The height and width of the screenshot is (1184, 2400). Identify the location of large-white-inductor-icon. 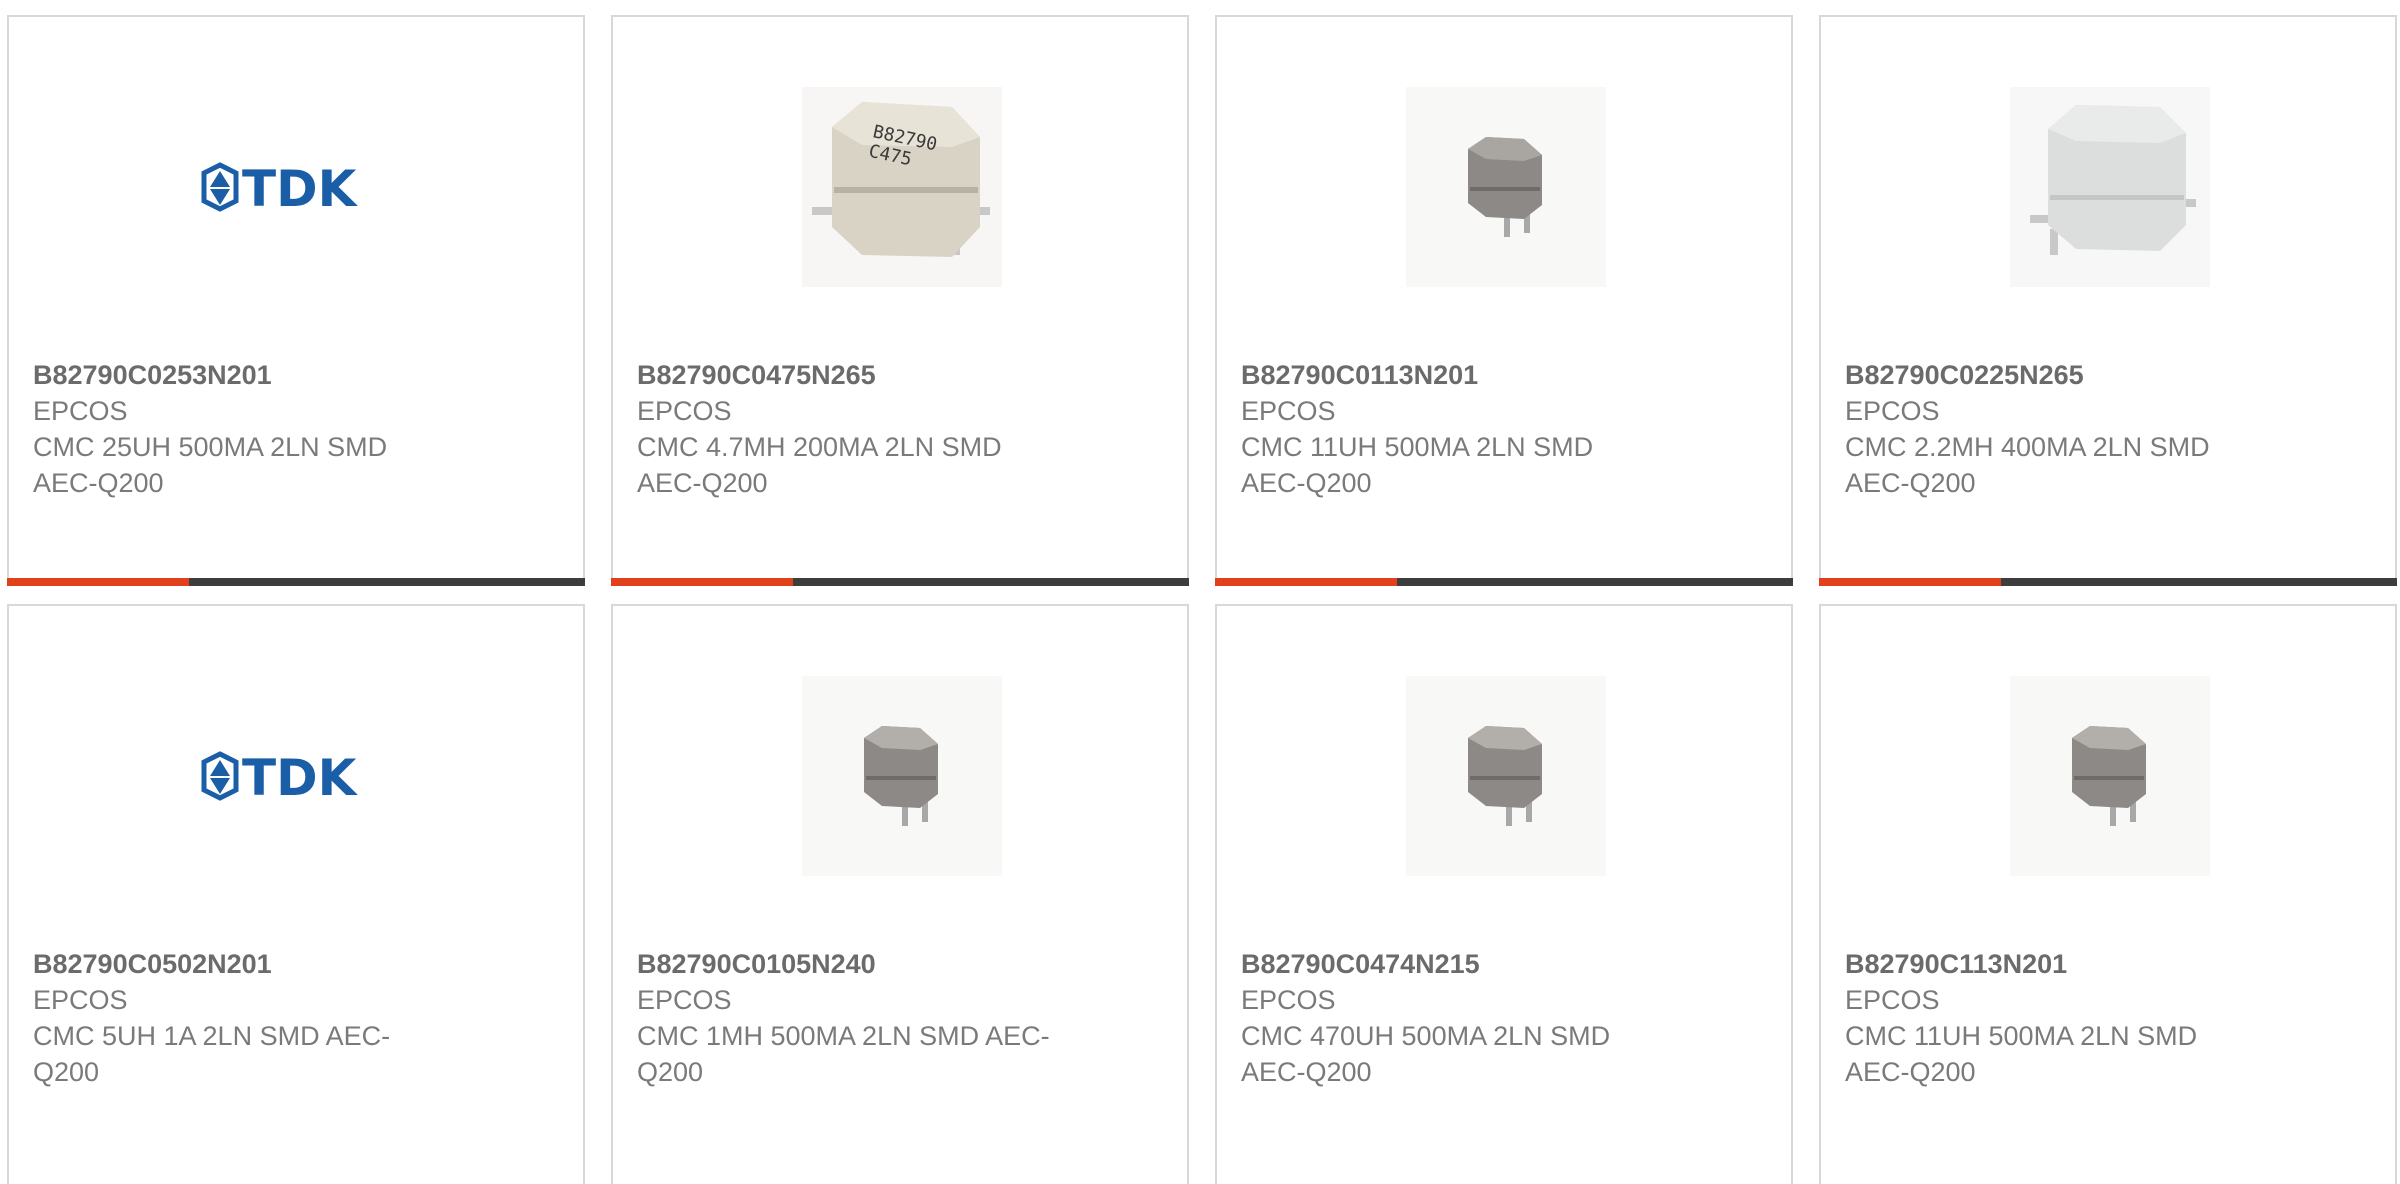
(2110, 187).